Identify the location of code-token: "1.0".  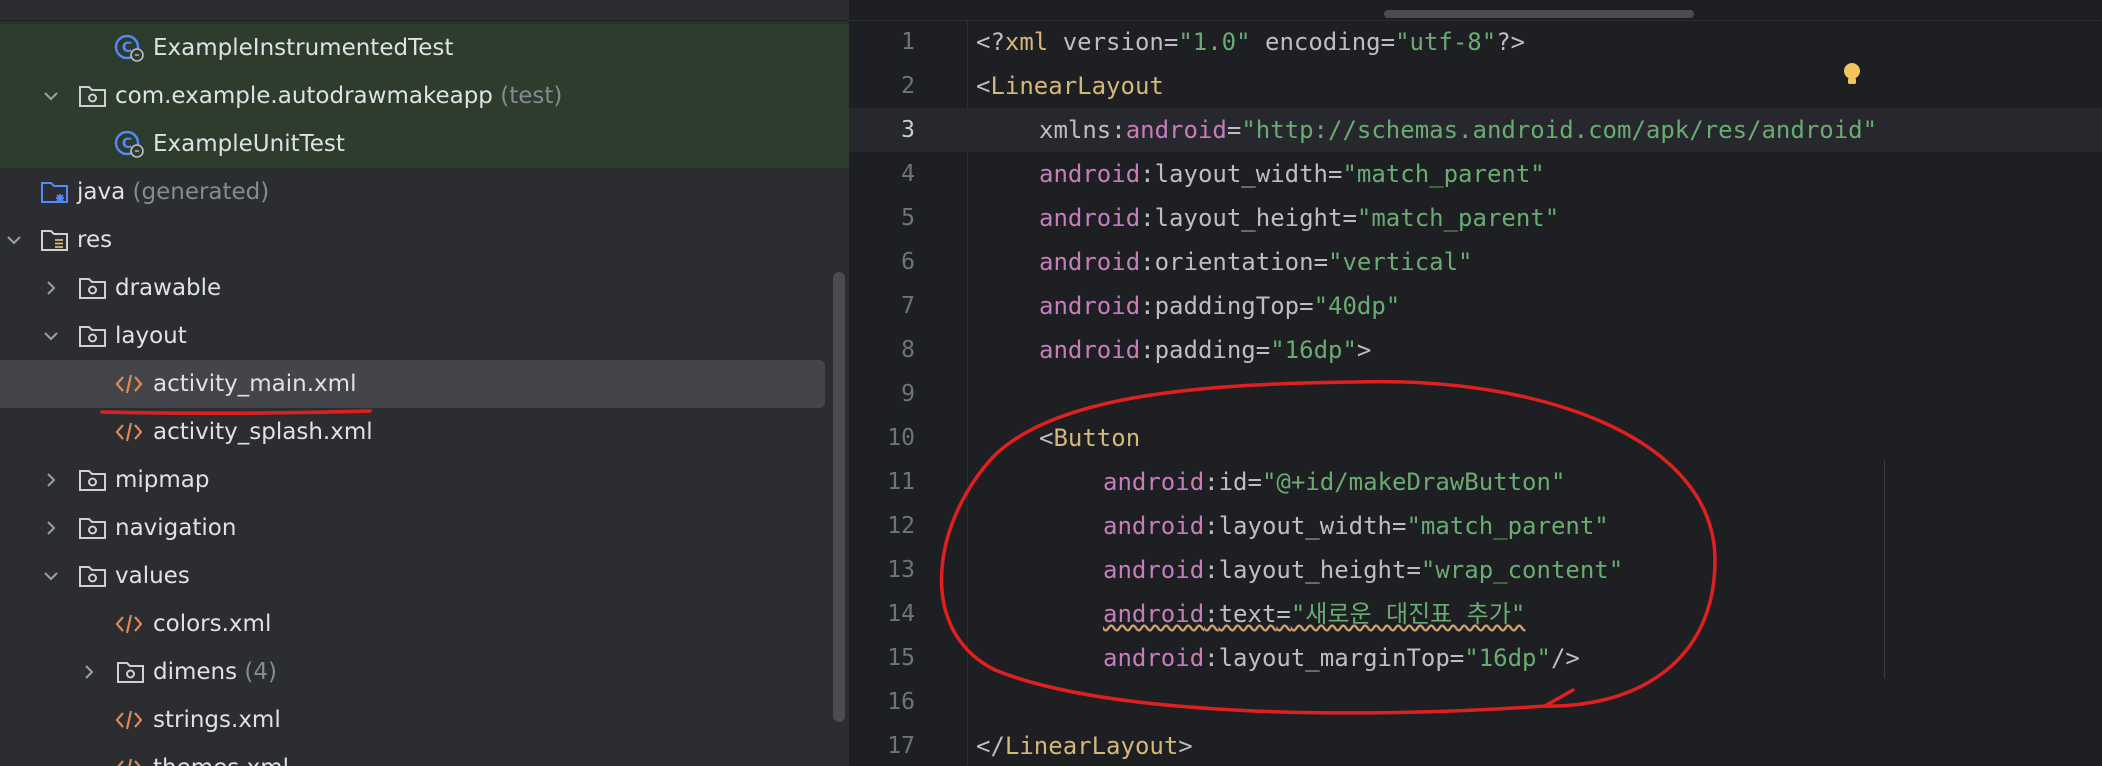
(1214, 42).